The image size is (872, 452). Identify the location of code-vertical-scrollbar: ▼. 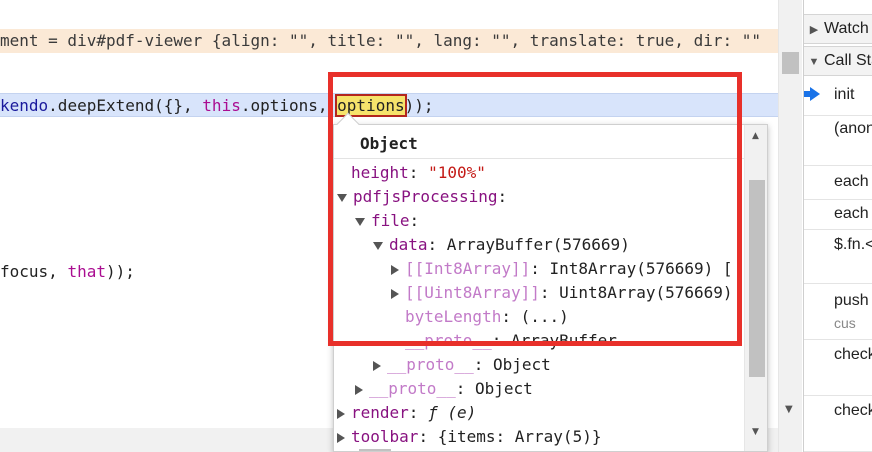
(790, 226).